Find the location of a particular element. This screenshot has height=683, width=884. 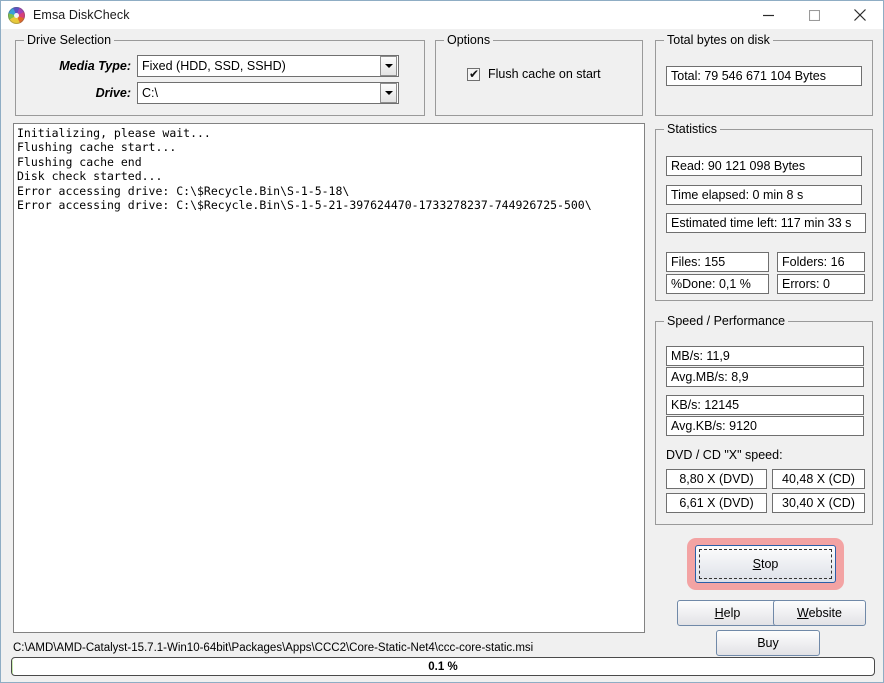

progress-fill is located at coordinates (12, 666).